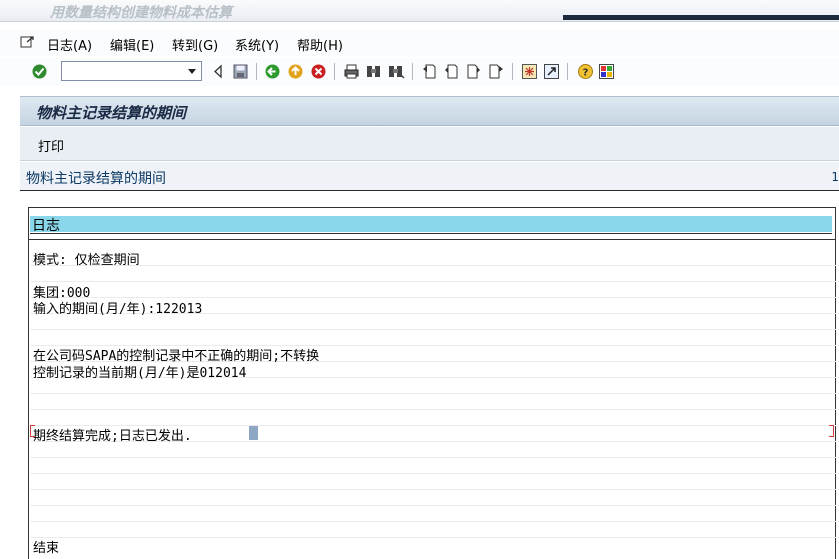 Image resolution: width=839 pixels, height=559 pixels. What do you see at coordinates (295, 71) in the screenshot?
I see `exit-icon` at bounding box center [295, 71].